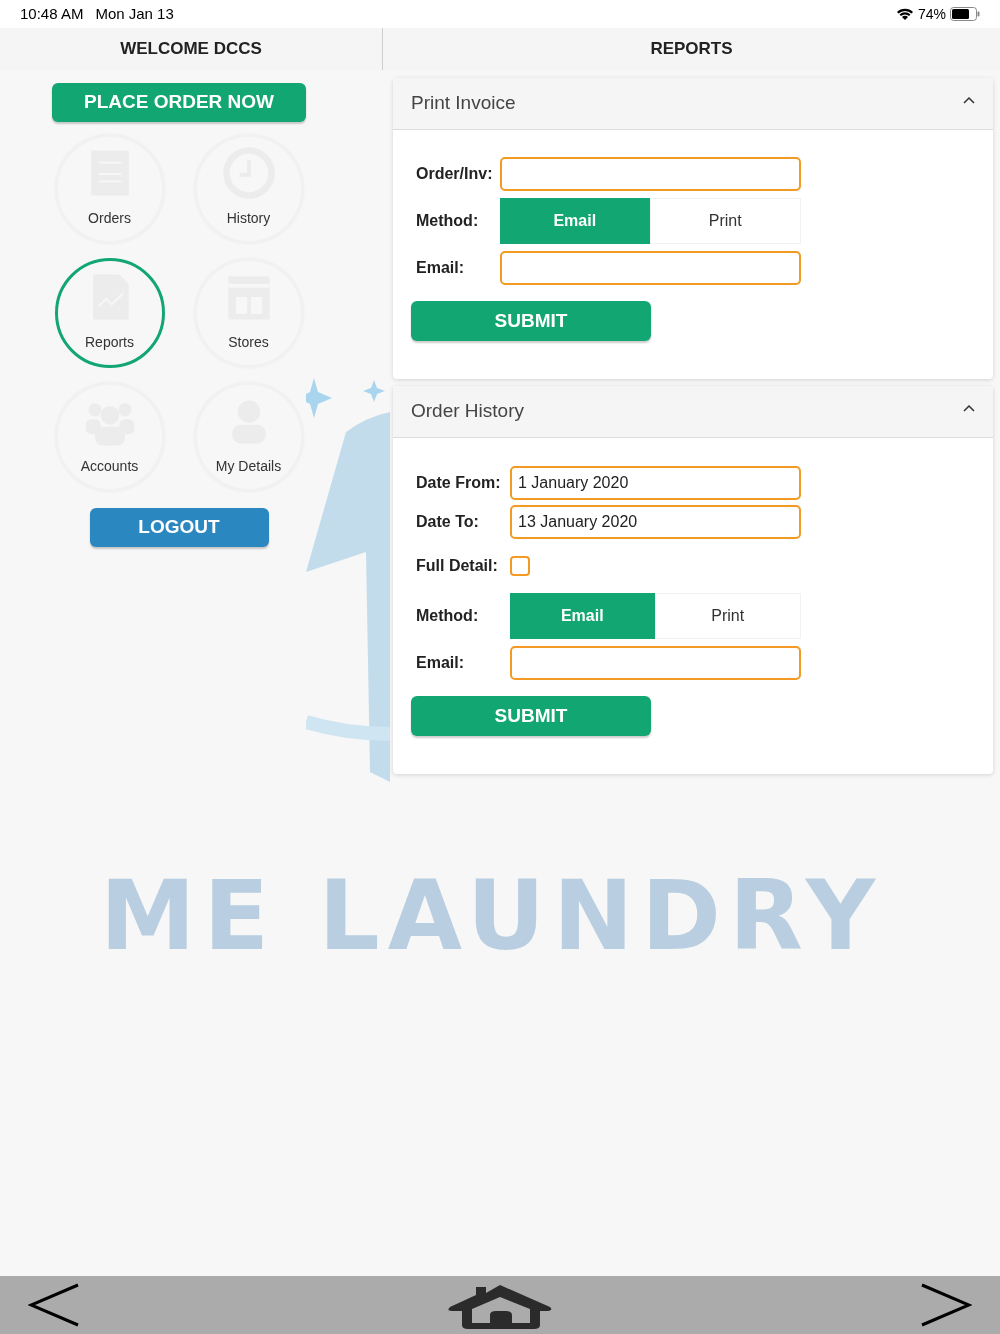 The height and width of the screenshot is (1334, 1000). What do you see at coordinates (248, 437) in the screenshot?
I see `menu-item: My Details` at bounding box center [248, 437].